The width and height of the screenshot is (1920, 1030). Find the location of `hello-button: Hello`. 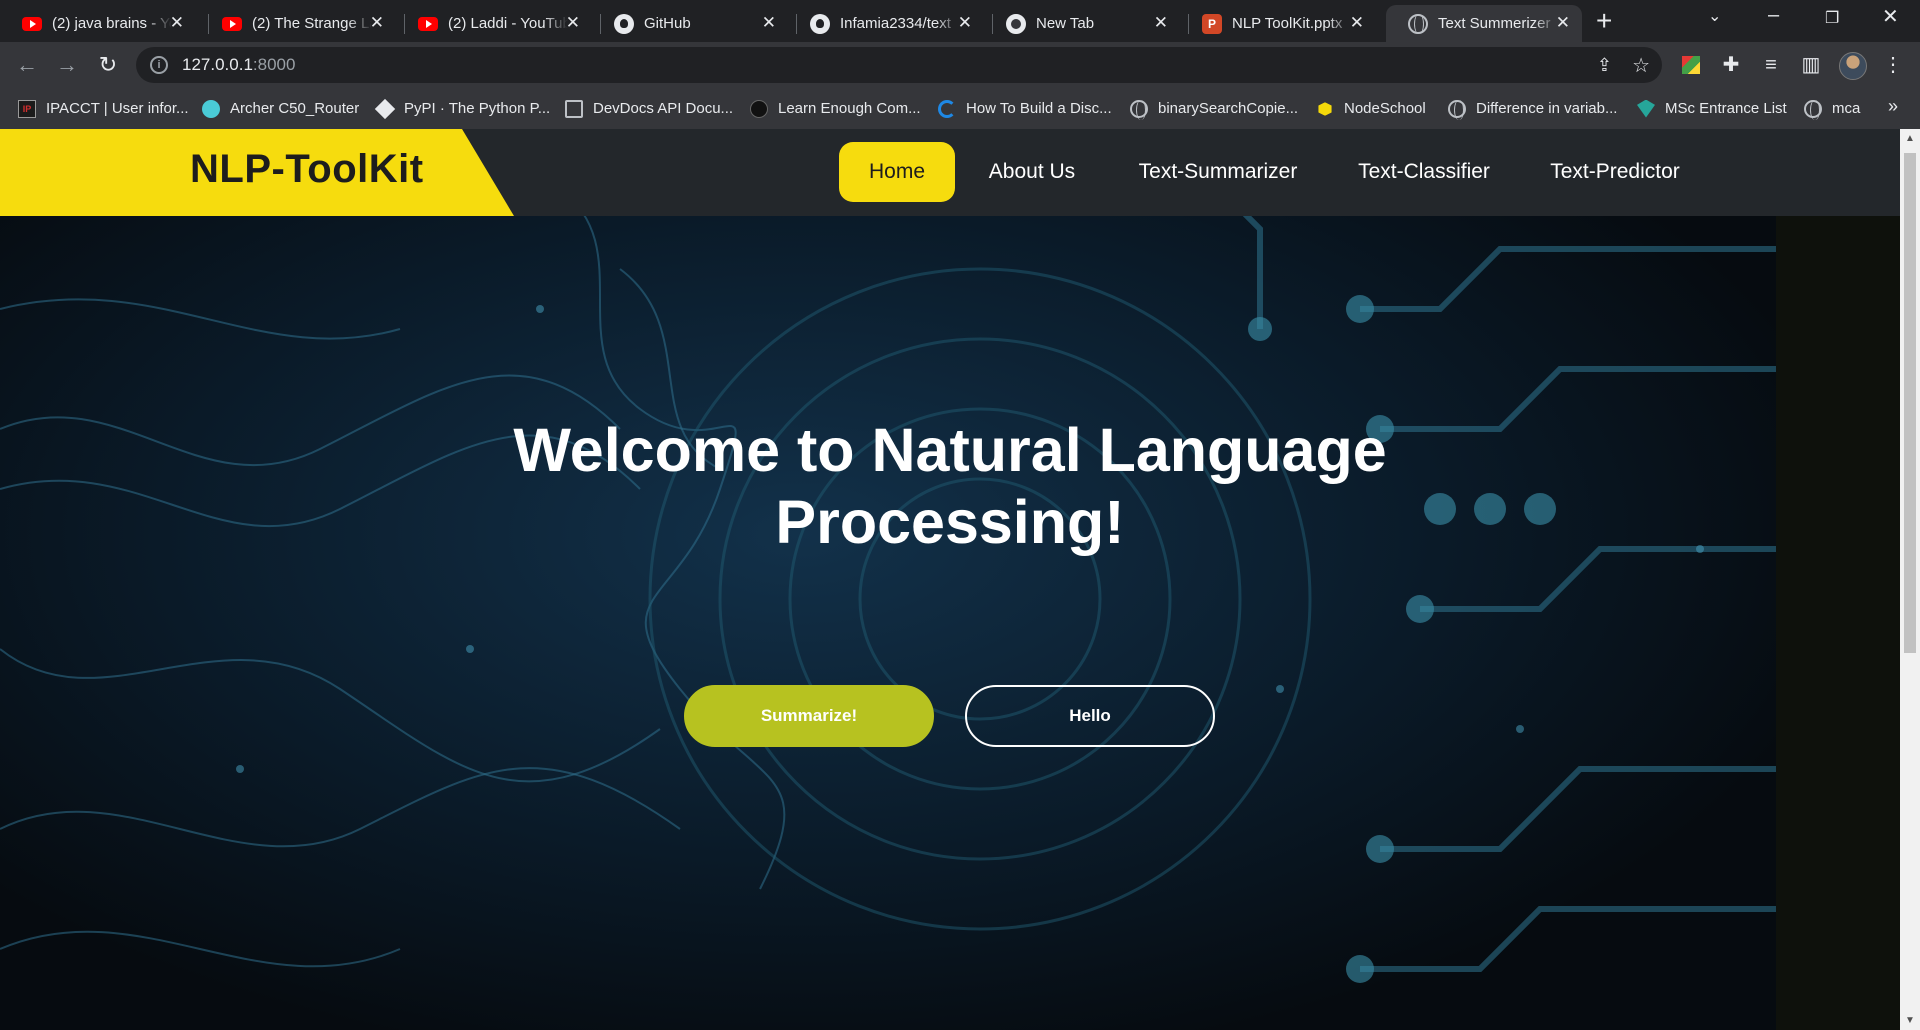

hello-button: Hello is located at coordinates (1090, 716).